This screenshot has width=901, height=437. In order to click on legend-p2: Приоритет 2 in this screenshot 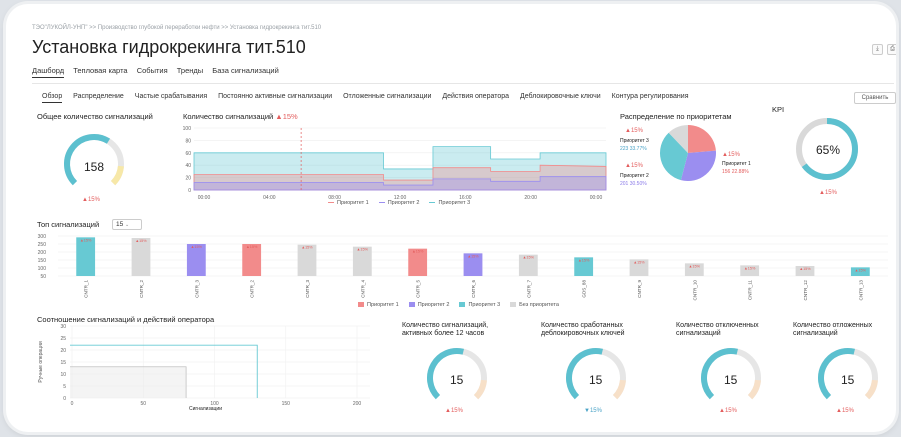, I will do `click(428, 305)`.